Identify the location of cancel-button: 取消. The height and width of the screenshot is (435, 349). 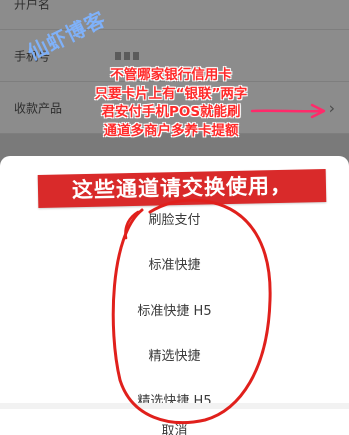
(174, 422).